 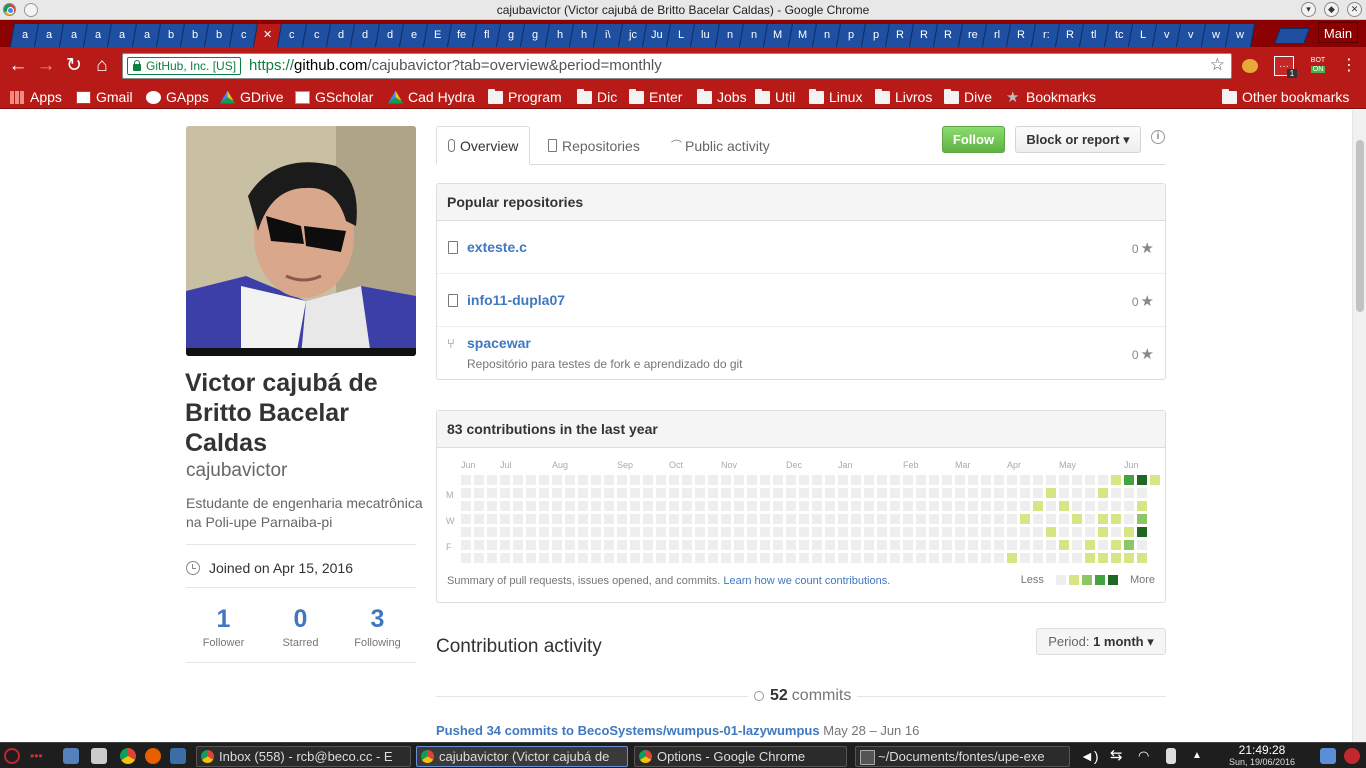 I want to click on bookmark-folder-livros: Livros, so click(x=903, y=97).